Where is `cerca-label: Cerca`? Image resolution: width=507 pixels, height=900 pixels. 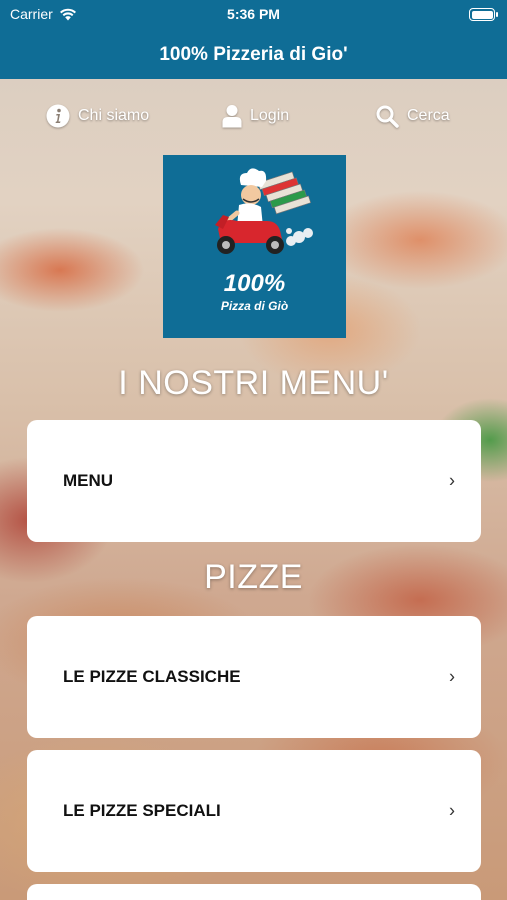 cerca-label: Cerca is located at coordinates (428, 115).